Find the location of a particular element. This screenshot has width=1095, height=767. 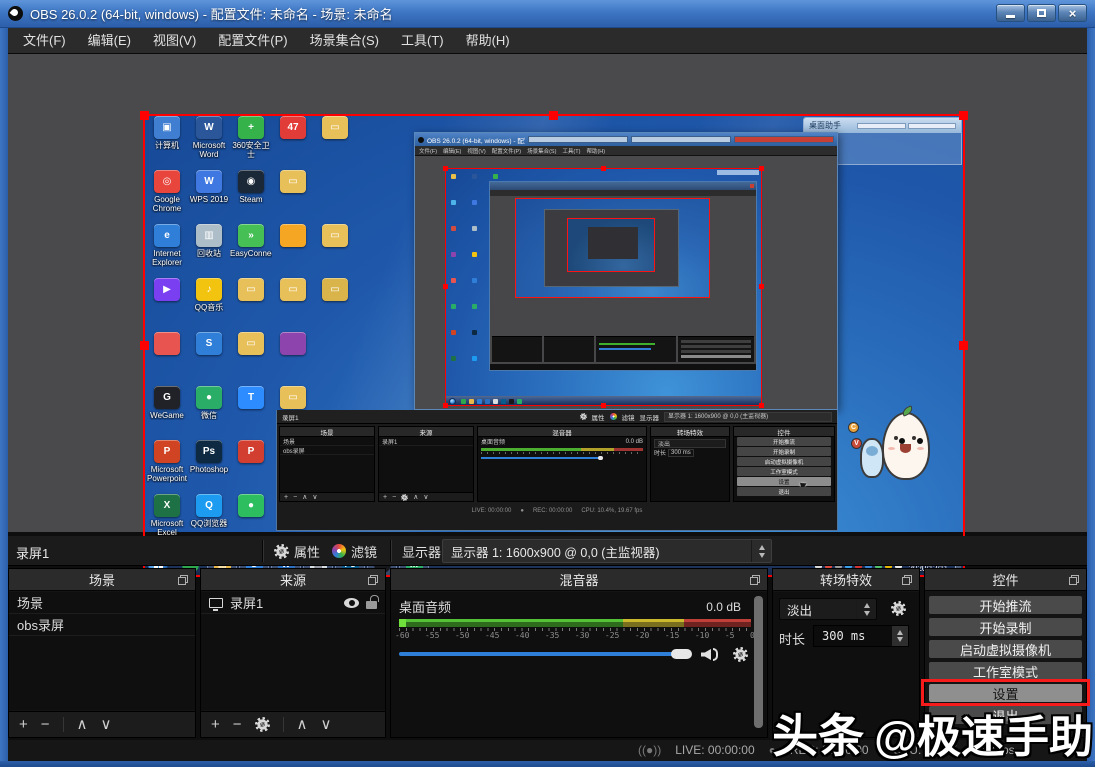

add-source-button: + is located at coordinates (215, 724).